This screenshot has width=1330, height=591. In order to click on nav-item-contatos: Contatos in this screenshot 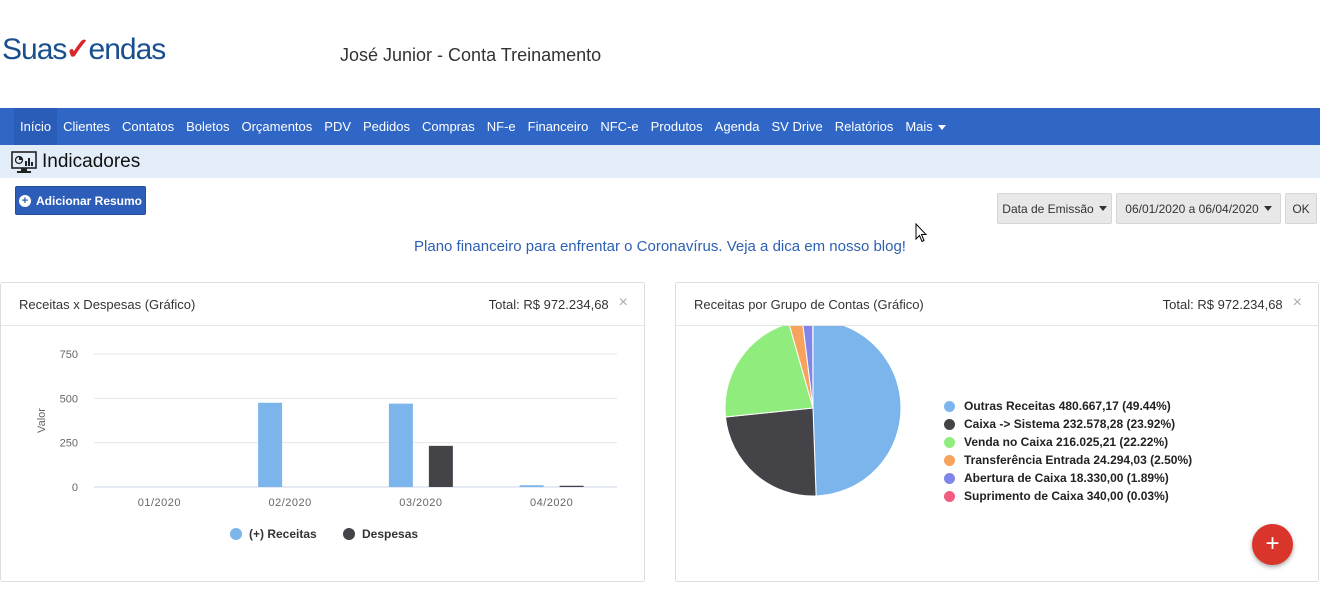, I will do `click(148, 126)`.